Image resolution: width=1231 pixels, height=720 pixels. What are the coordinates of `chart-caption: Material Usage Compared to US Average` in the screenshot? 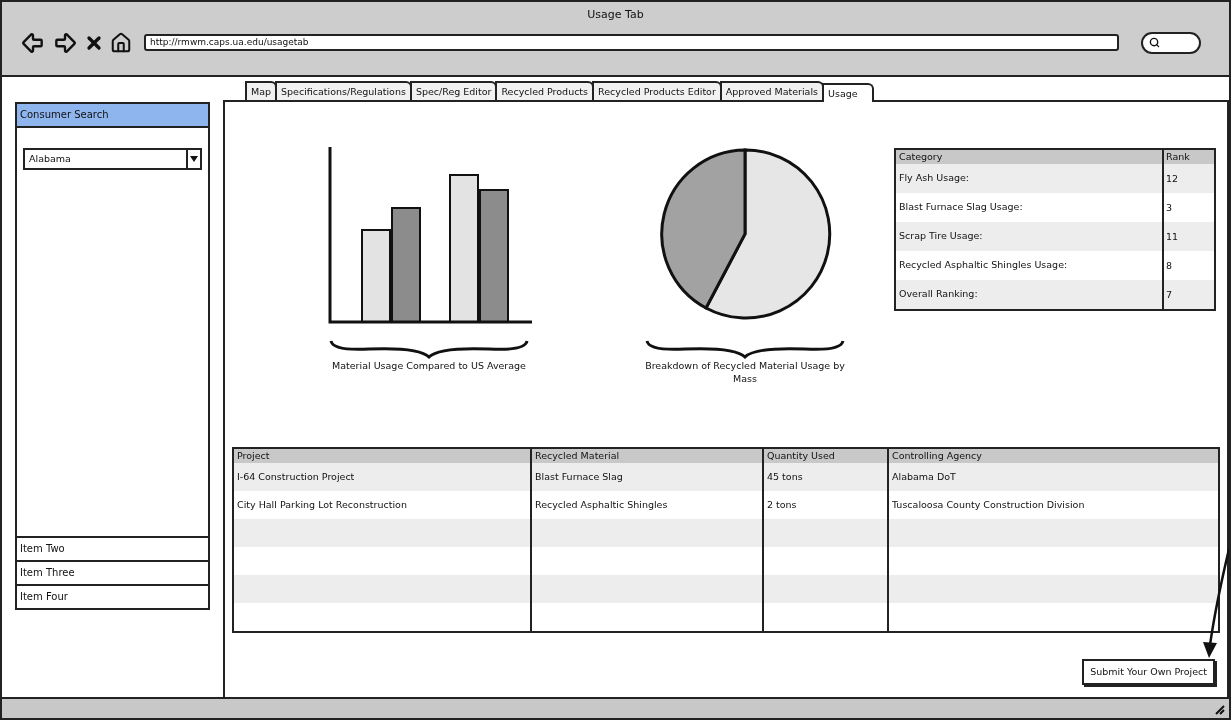 It's located at (429, 365).